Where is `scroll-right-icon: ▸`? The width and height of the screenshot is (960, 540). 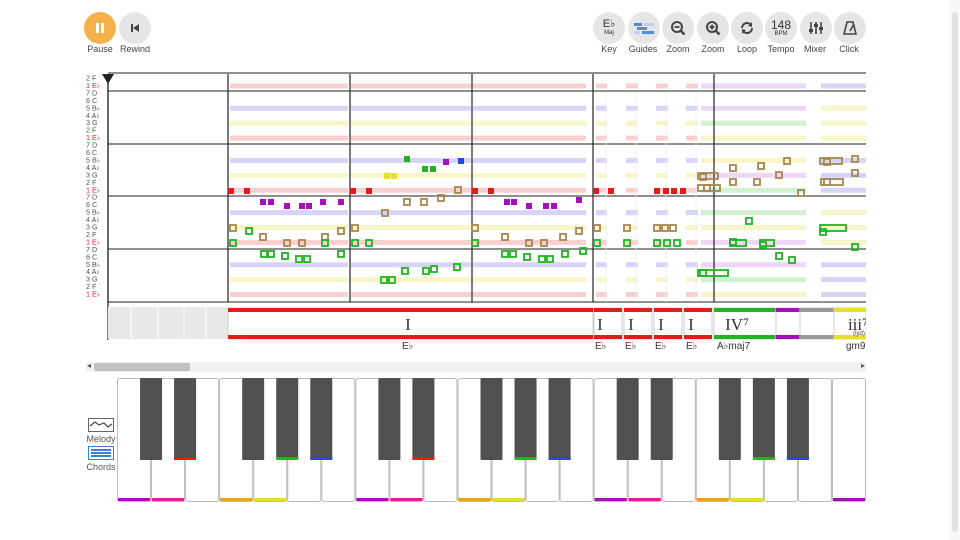
scroll-right-icon: ▸ is located at coordinates (863, 365).